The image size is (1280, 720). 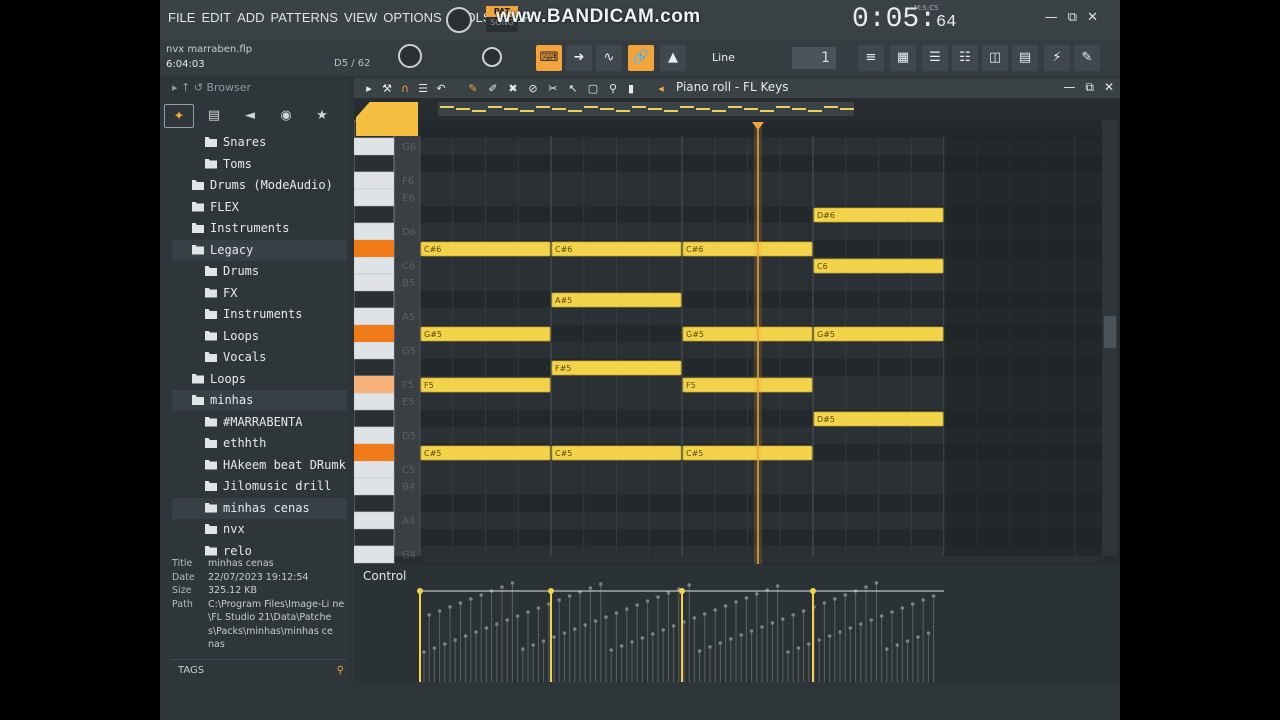 What do you see at coordinates (871, 58) in the screenshot?
I see `playlist-icon: ≡` at bounding box center [871, 58].